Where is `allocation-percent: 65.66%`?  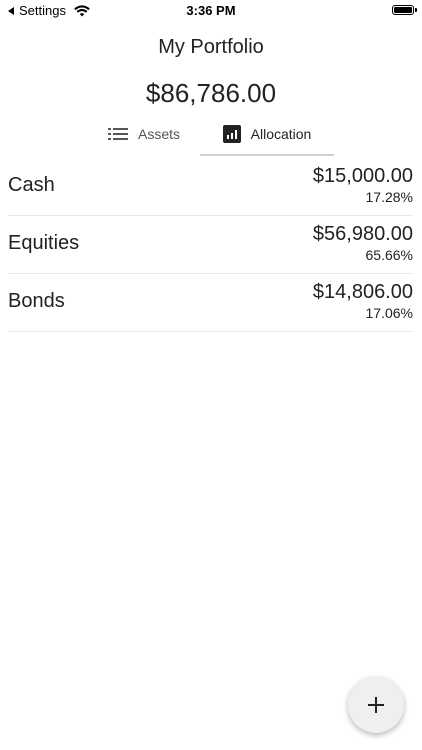
allocation-percent: 65.66% is located at coordinates (389, 255).